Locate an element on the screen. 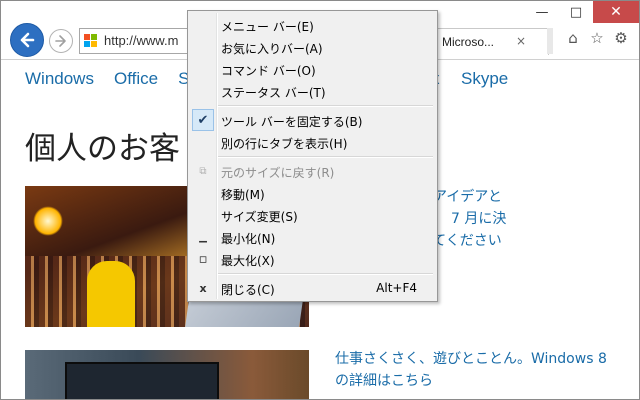  restore-button: □ is located at coordinates (576, 12).